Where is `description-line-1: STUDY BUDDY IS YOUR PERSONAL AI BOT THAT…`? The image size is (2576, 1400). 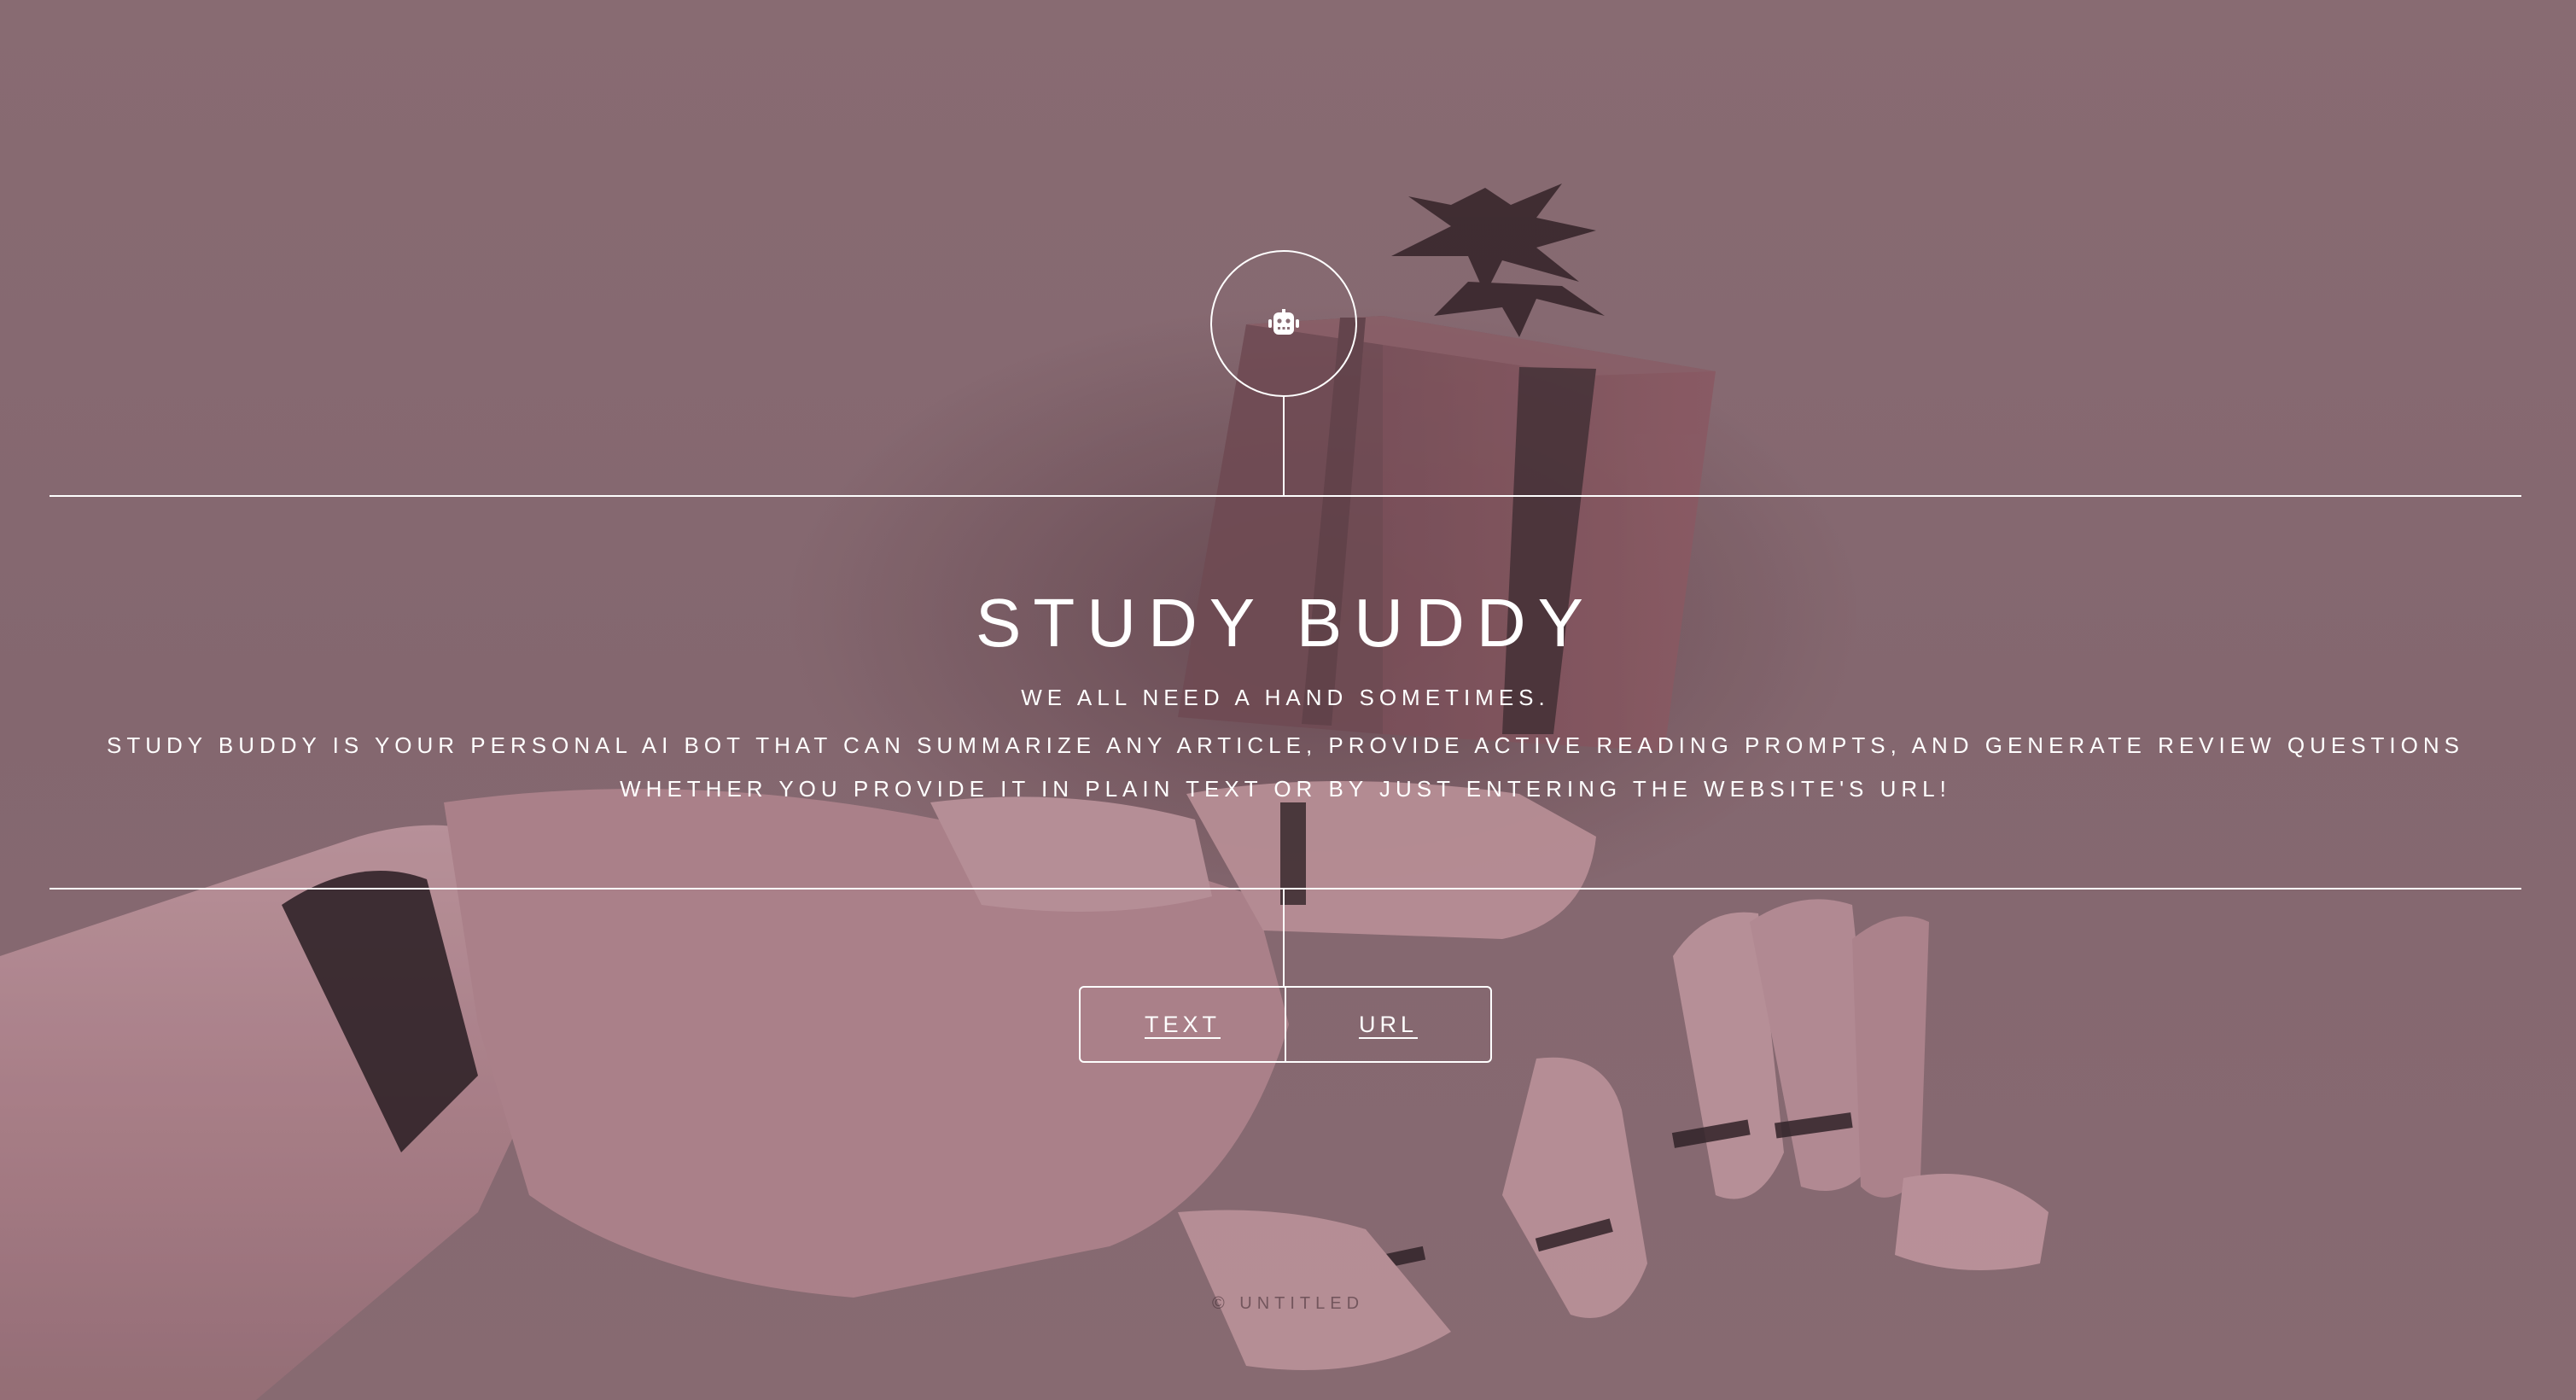 description-line-1: STUDY BUDDY IS YOUR PERSONAL AI BOT THAT… is located at coordinates (1285, 745).